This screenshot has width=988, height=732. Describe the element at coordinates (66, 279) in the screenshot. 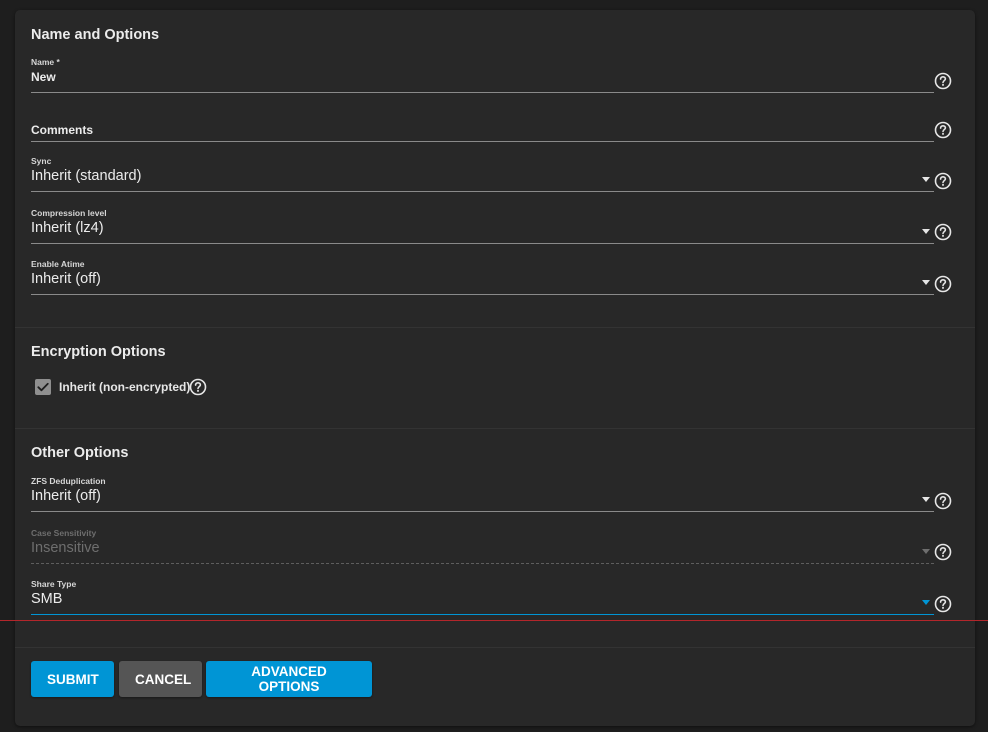

I see `atime-select-value: Inherit (off)` at that location.